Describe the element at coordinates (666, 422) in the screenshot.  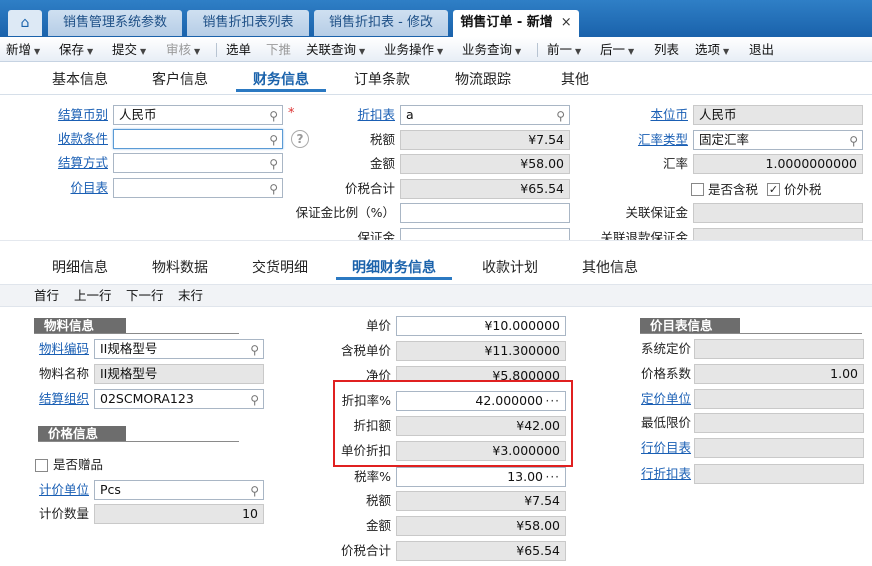
I see `min-price-label: 最低限价` at that location.